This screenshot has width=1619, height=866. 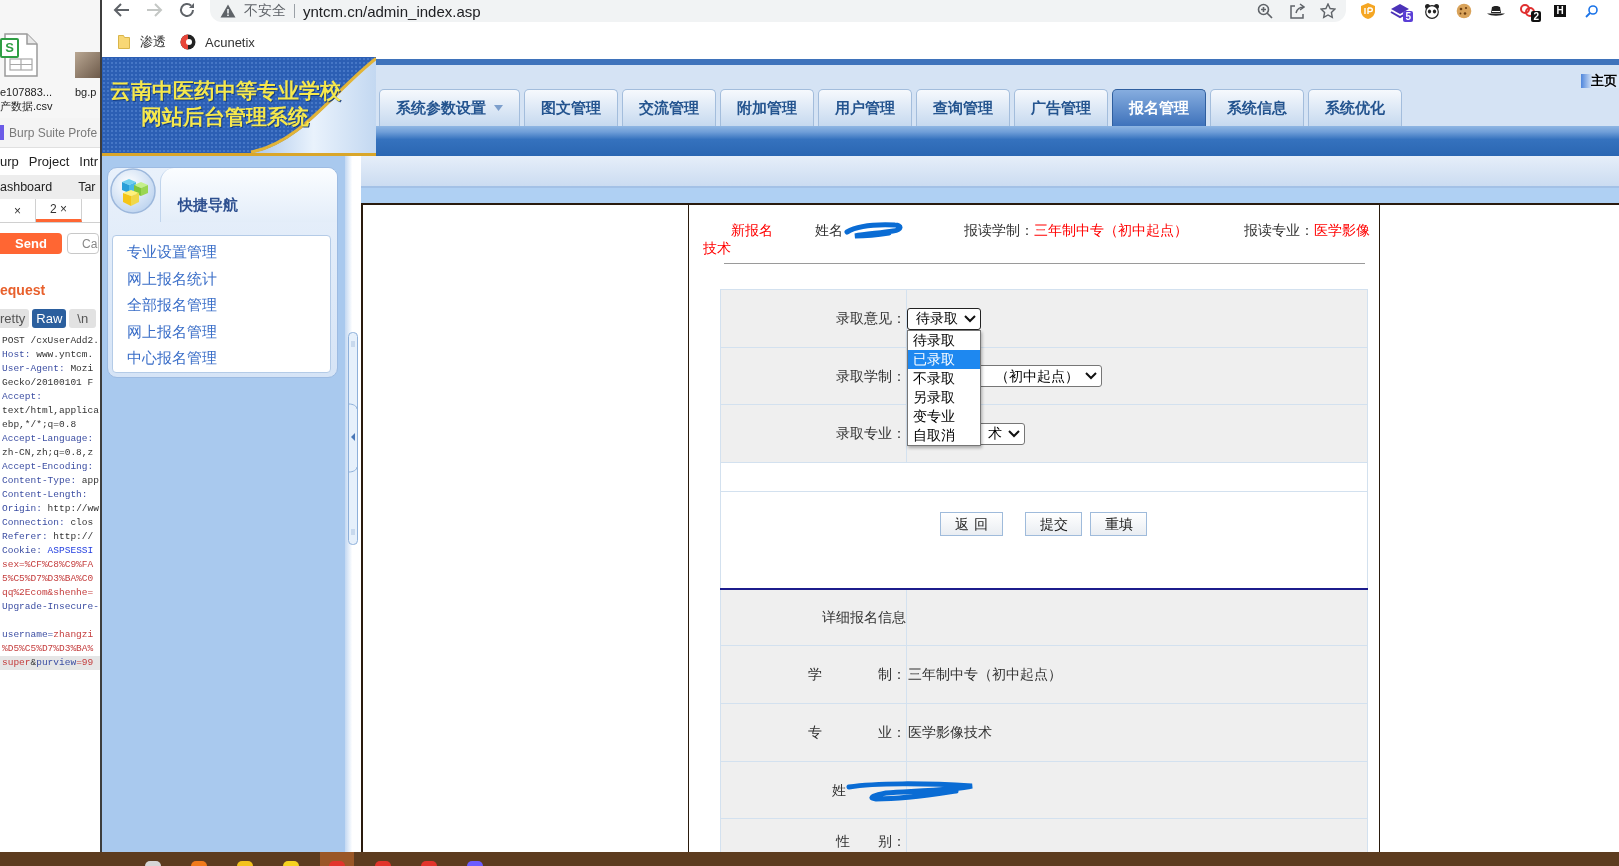 I want to click on label-cell: 性 别：, so click(x=814, y=835).